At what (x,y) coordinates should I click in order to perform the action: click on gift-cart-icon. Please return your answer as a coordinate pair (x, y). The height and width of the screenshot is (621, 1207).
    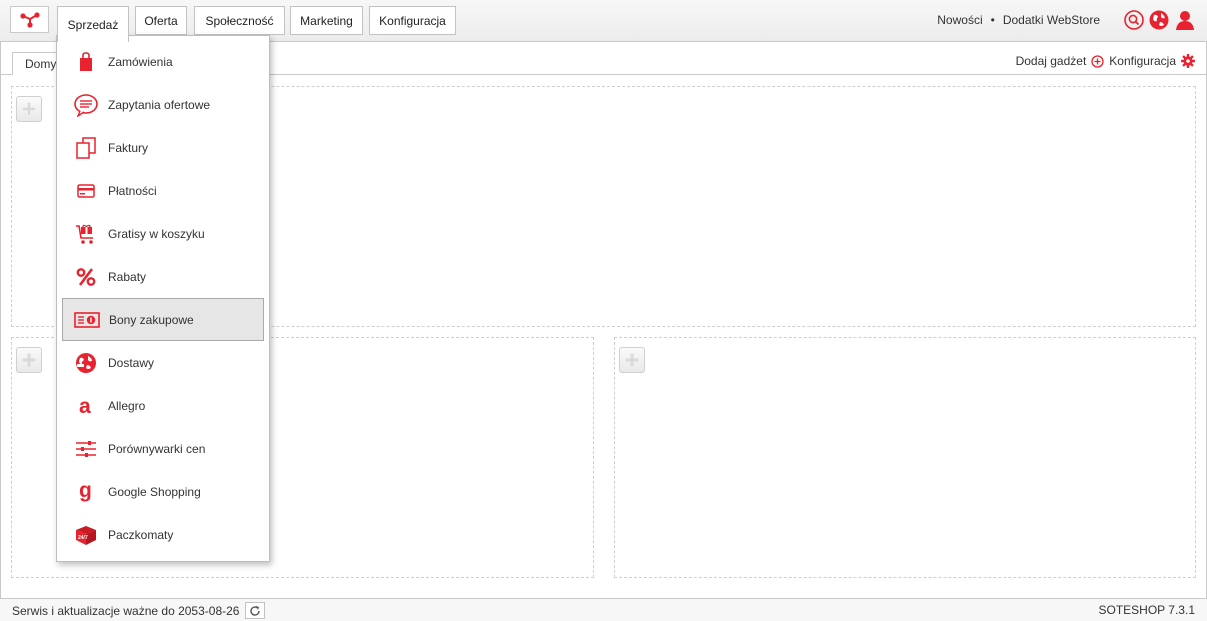
    Looking at the image, I should click on (86, 234).